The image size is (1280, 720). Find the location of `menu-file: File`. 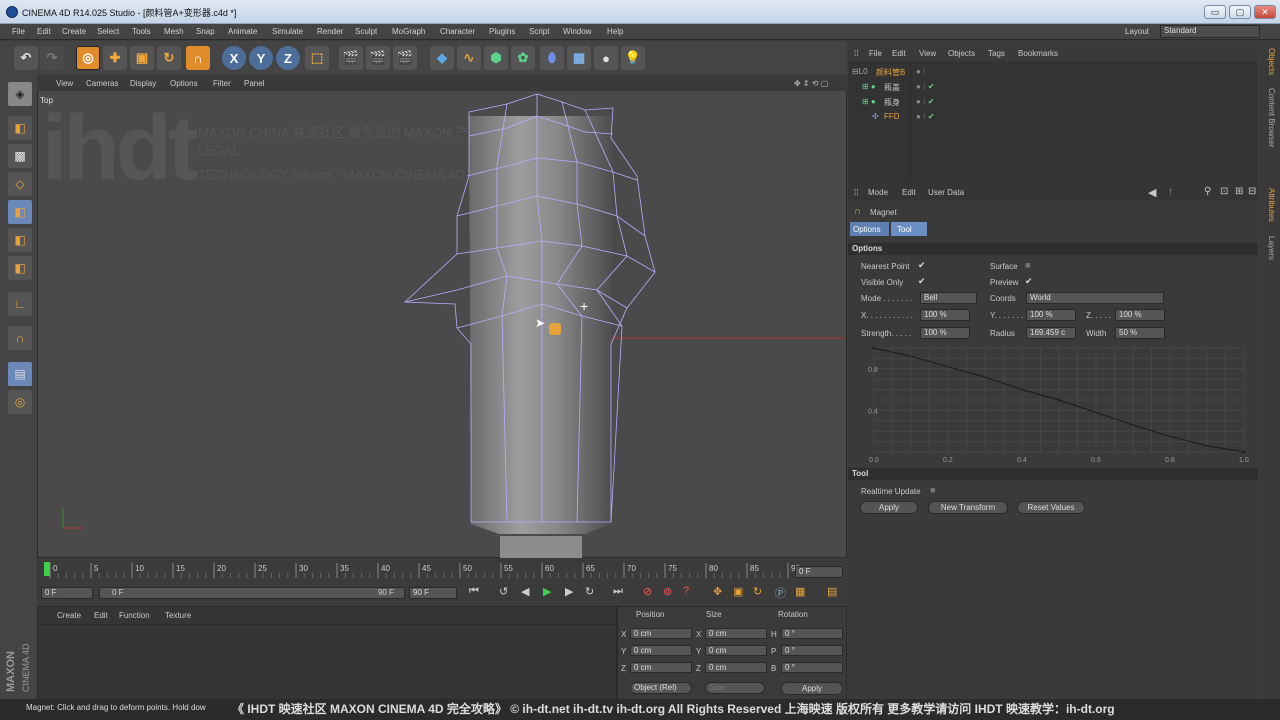

menu-file: File is located at coordinates (18, 31).